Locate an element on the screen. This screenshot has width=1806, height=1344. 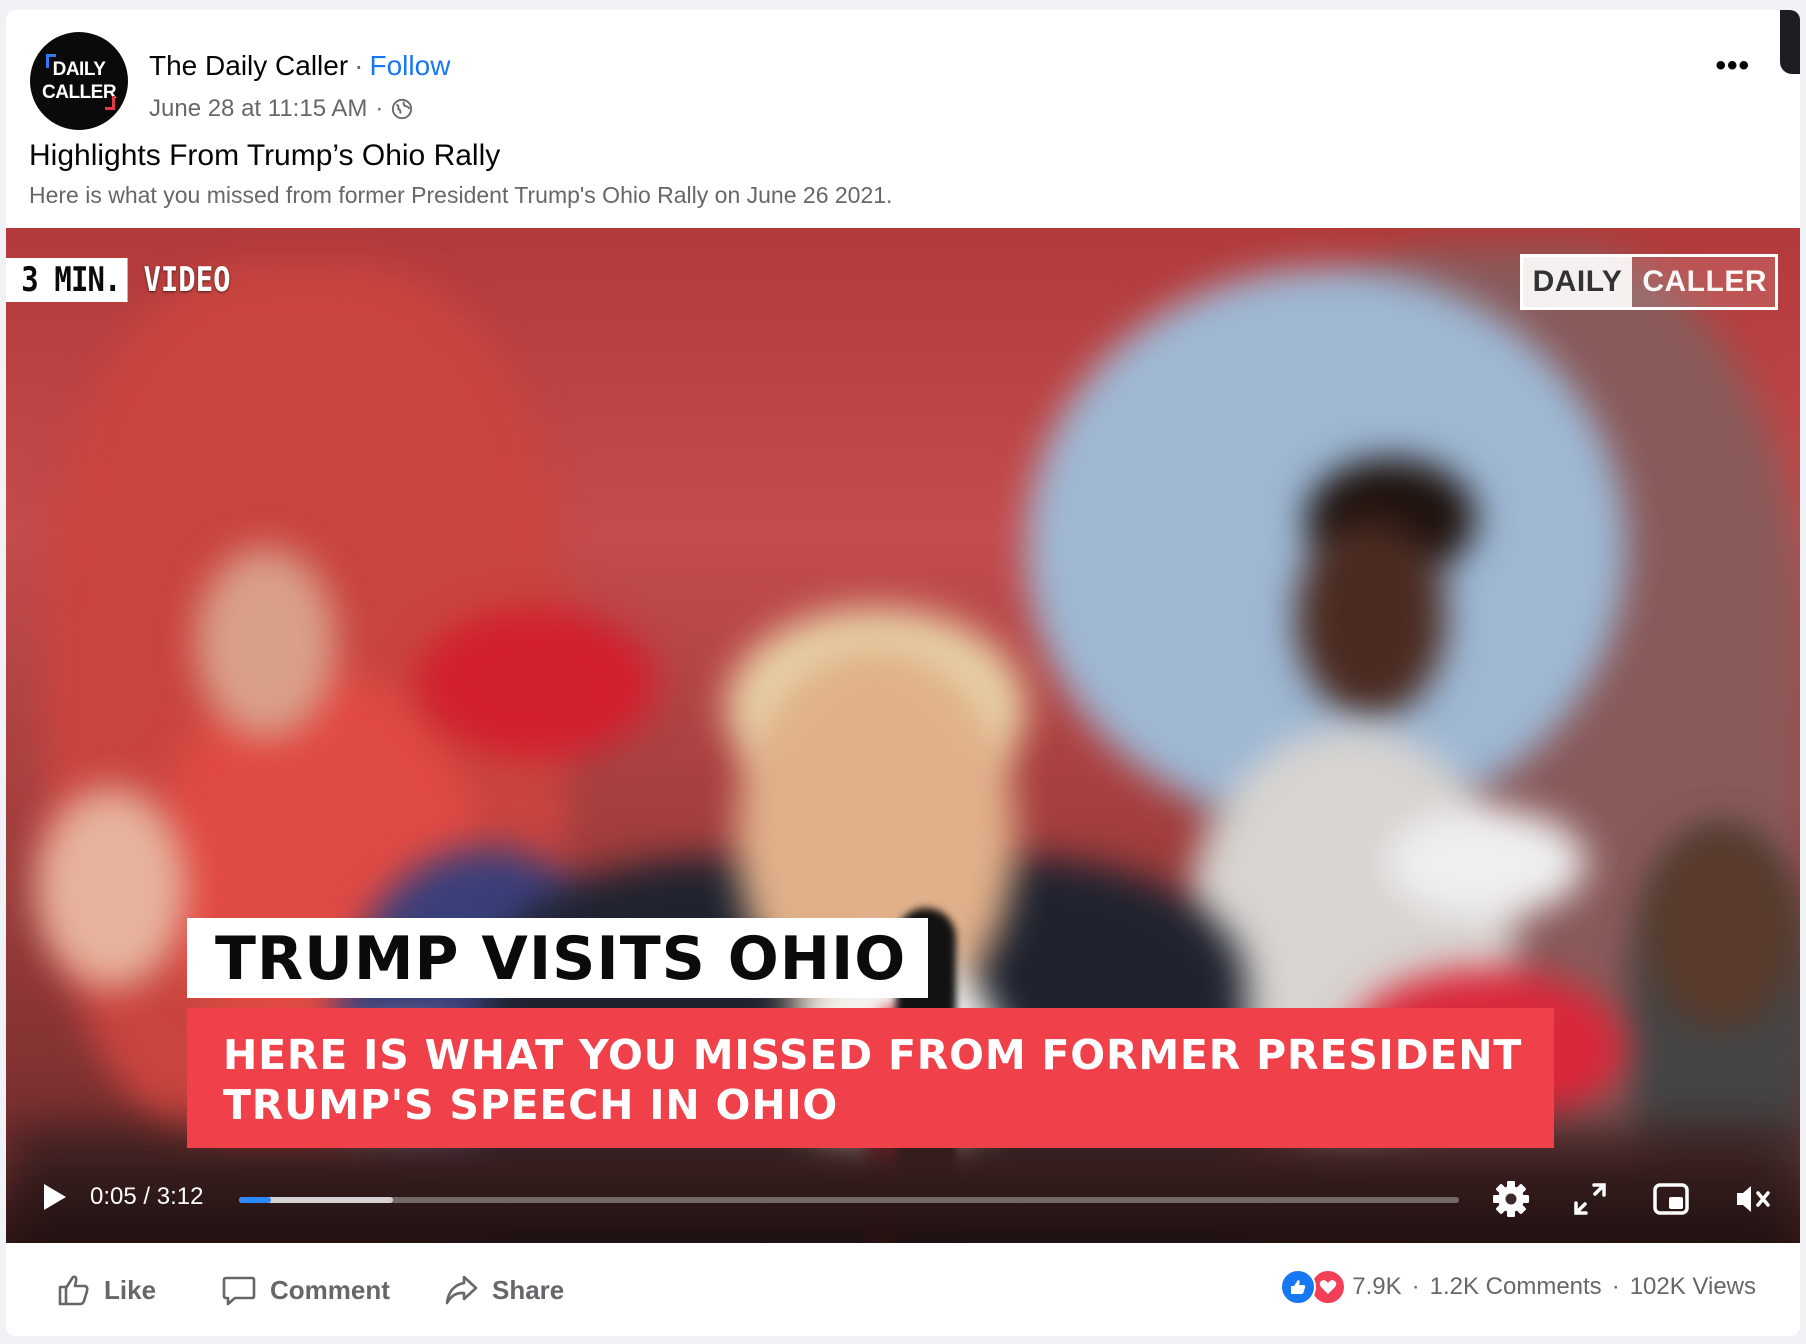
picture-in-picture-icon is located at coordinates (1671, 1199).